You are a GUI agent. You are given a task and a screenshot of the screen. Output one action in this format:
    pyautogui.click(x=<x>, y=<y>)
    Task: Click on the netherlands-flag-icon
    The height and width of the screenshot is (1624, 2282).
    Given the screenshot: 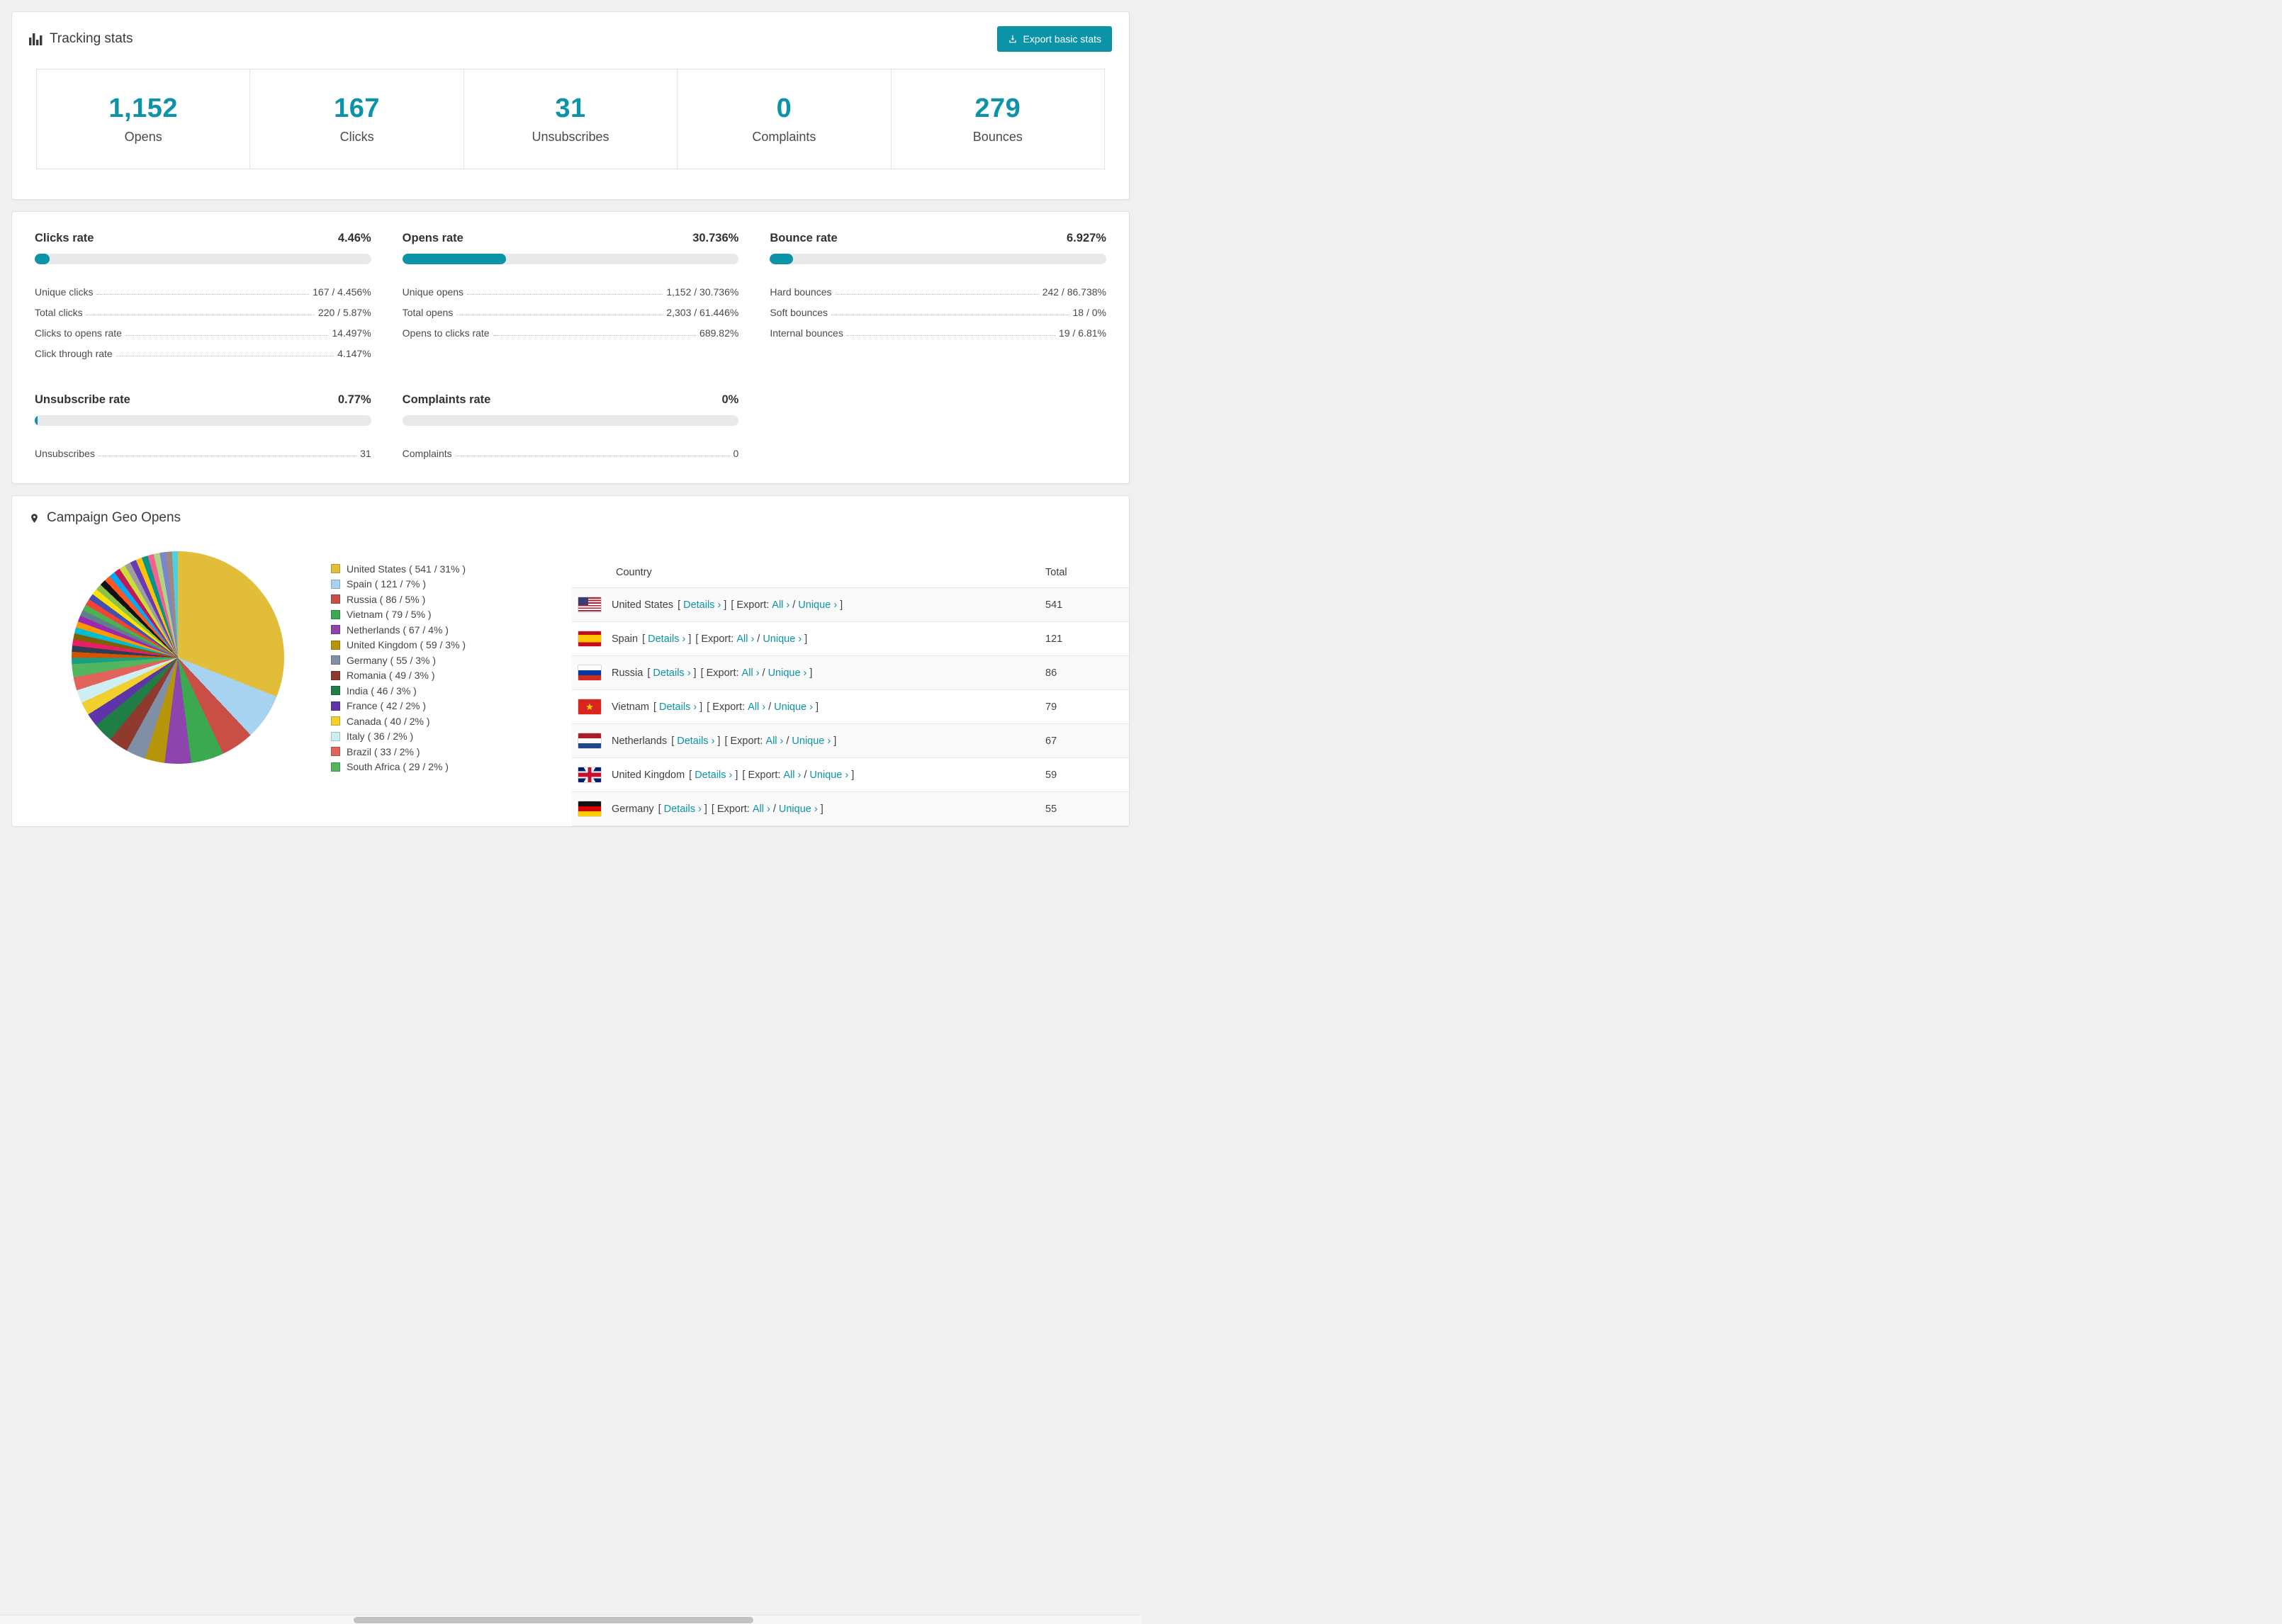 What is the action you would take?
    pyautogui.click(x=590, y=741)
    